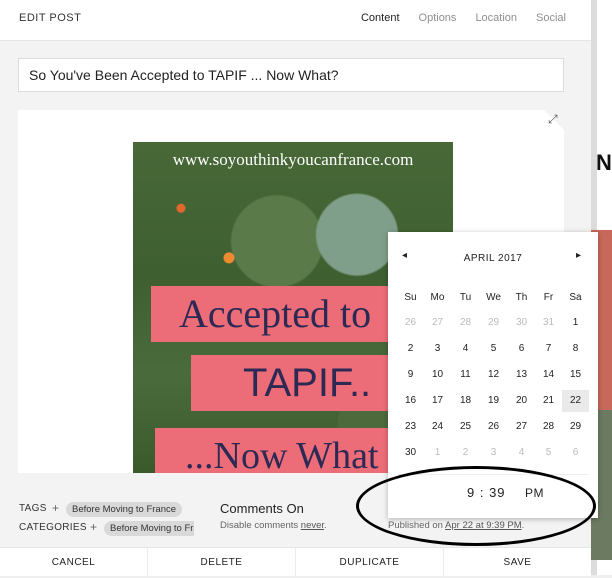 The width and height of the screenshot is (612, 578). Describe the element at coordinates (410, 297) in the screenshot. I see `weekday-label: Su` at that location.